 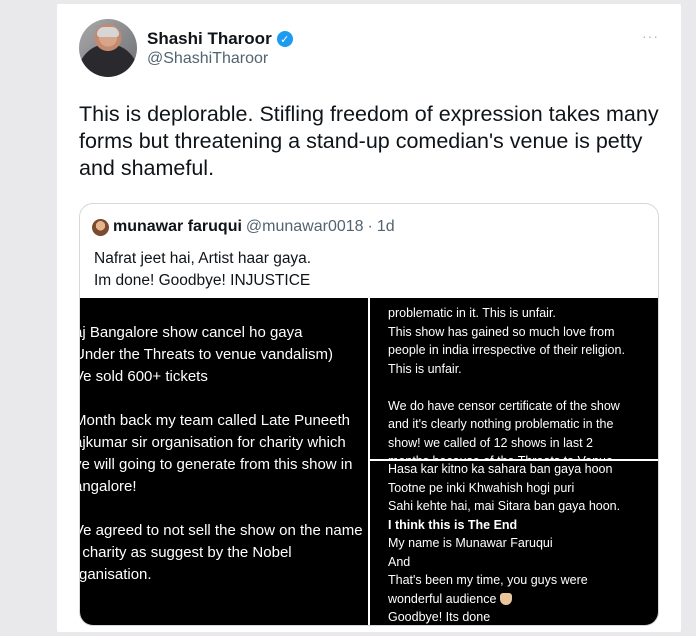 I want to click on more-options-icon: ···, so click(x=650, y=36).